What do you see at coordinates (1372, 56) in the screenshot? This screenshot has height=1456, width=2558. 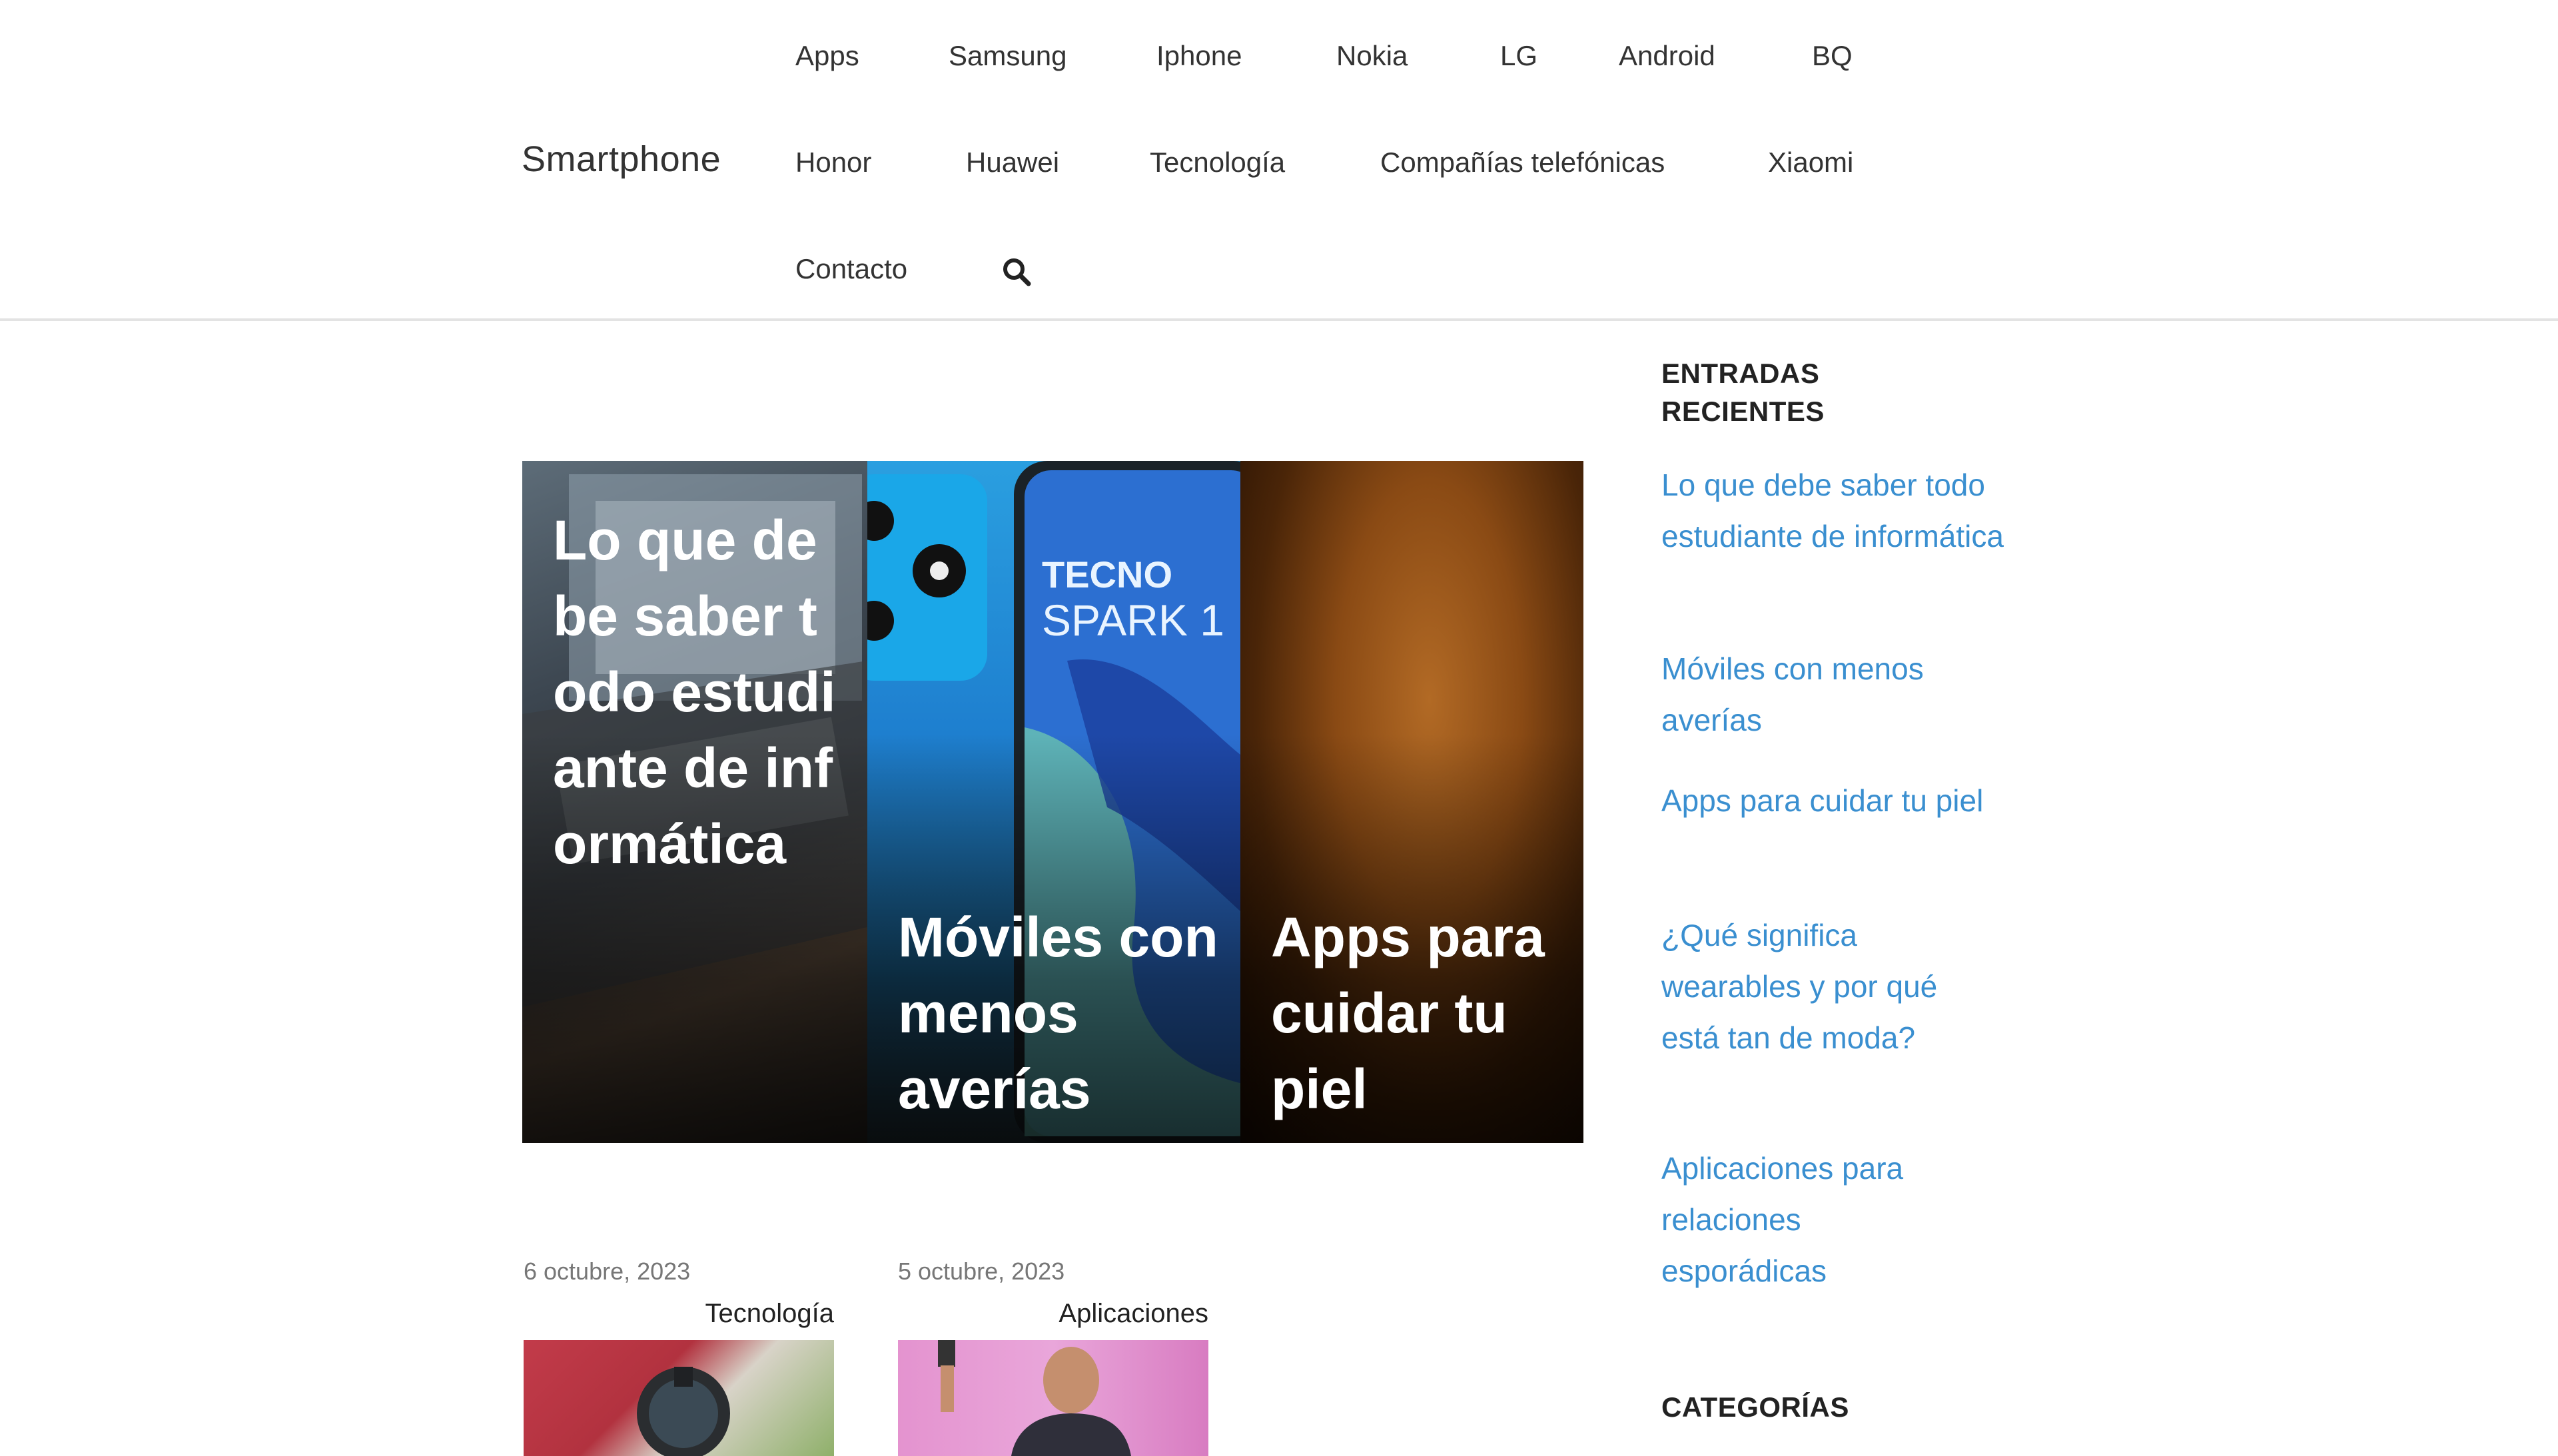 I see `nav-item-nokia: Nokia` at bounding box center [1372, 56].